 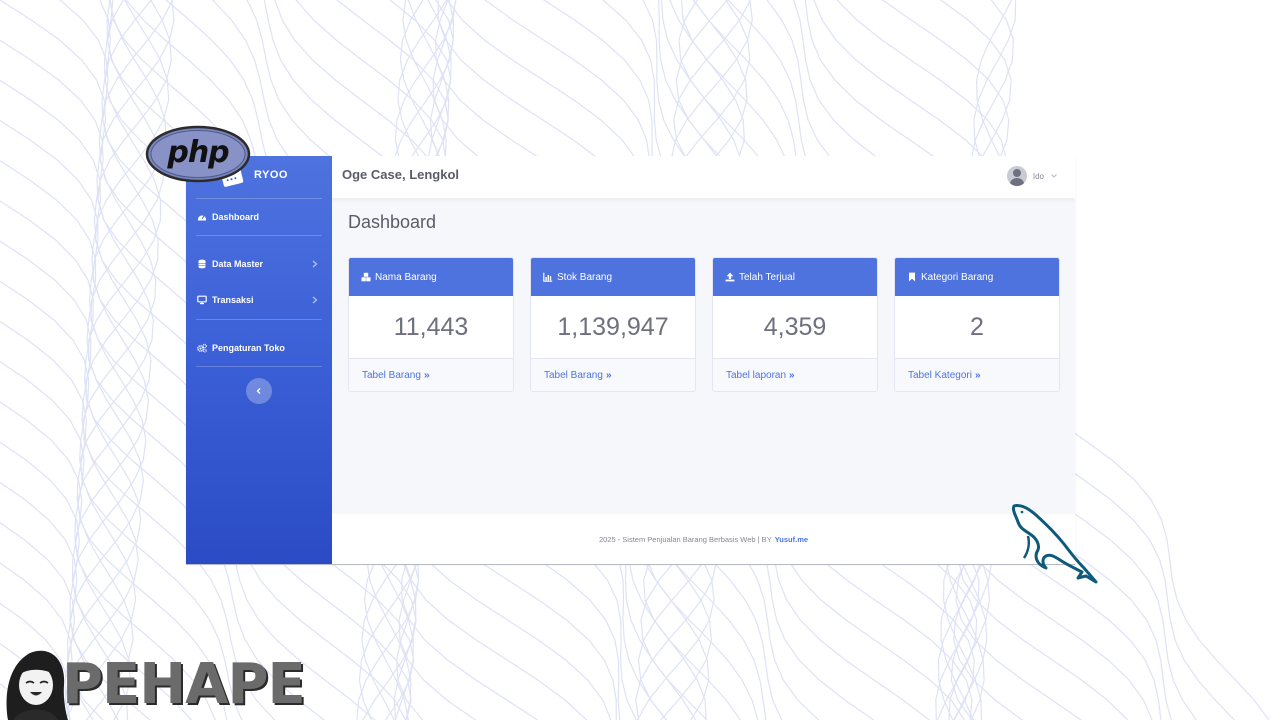 What do you see at coordinates (630, 564) in the screenshot?
I see `app-bottom-border` at bounding box center [630, 564].